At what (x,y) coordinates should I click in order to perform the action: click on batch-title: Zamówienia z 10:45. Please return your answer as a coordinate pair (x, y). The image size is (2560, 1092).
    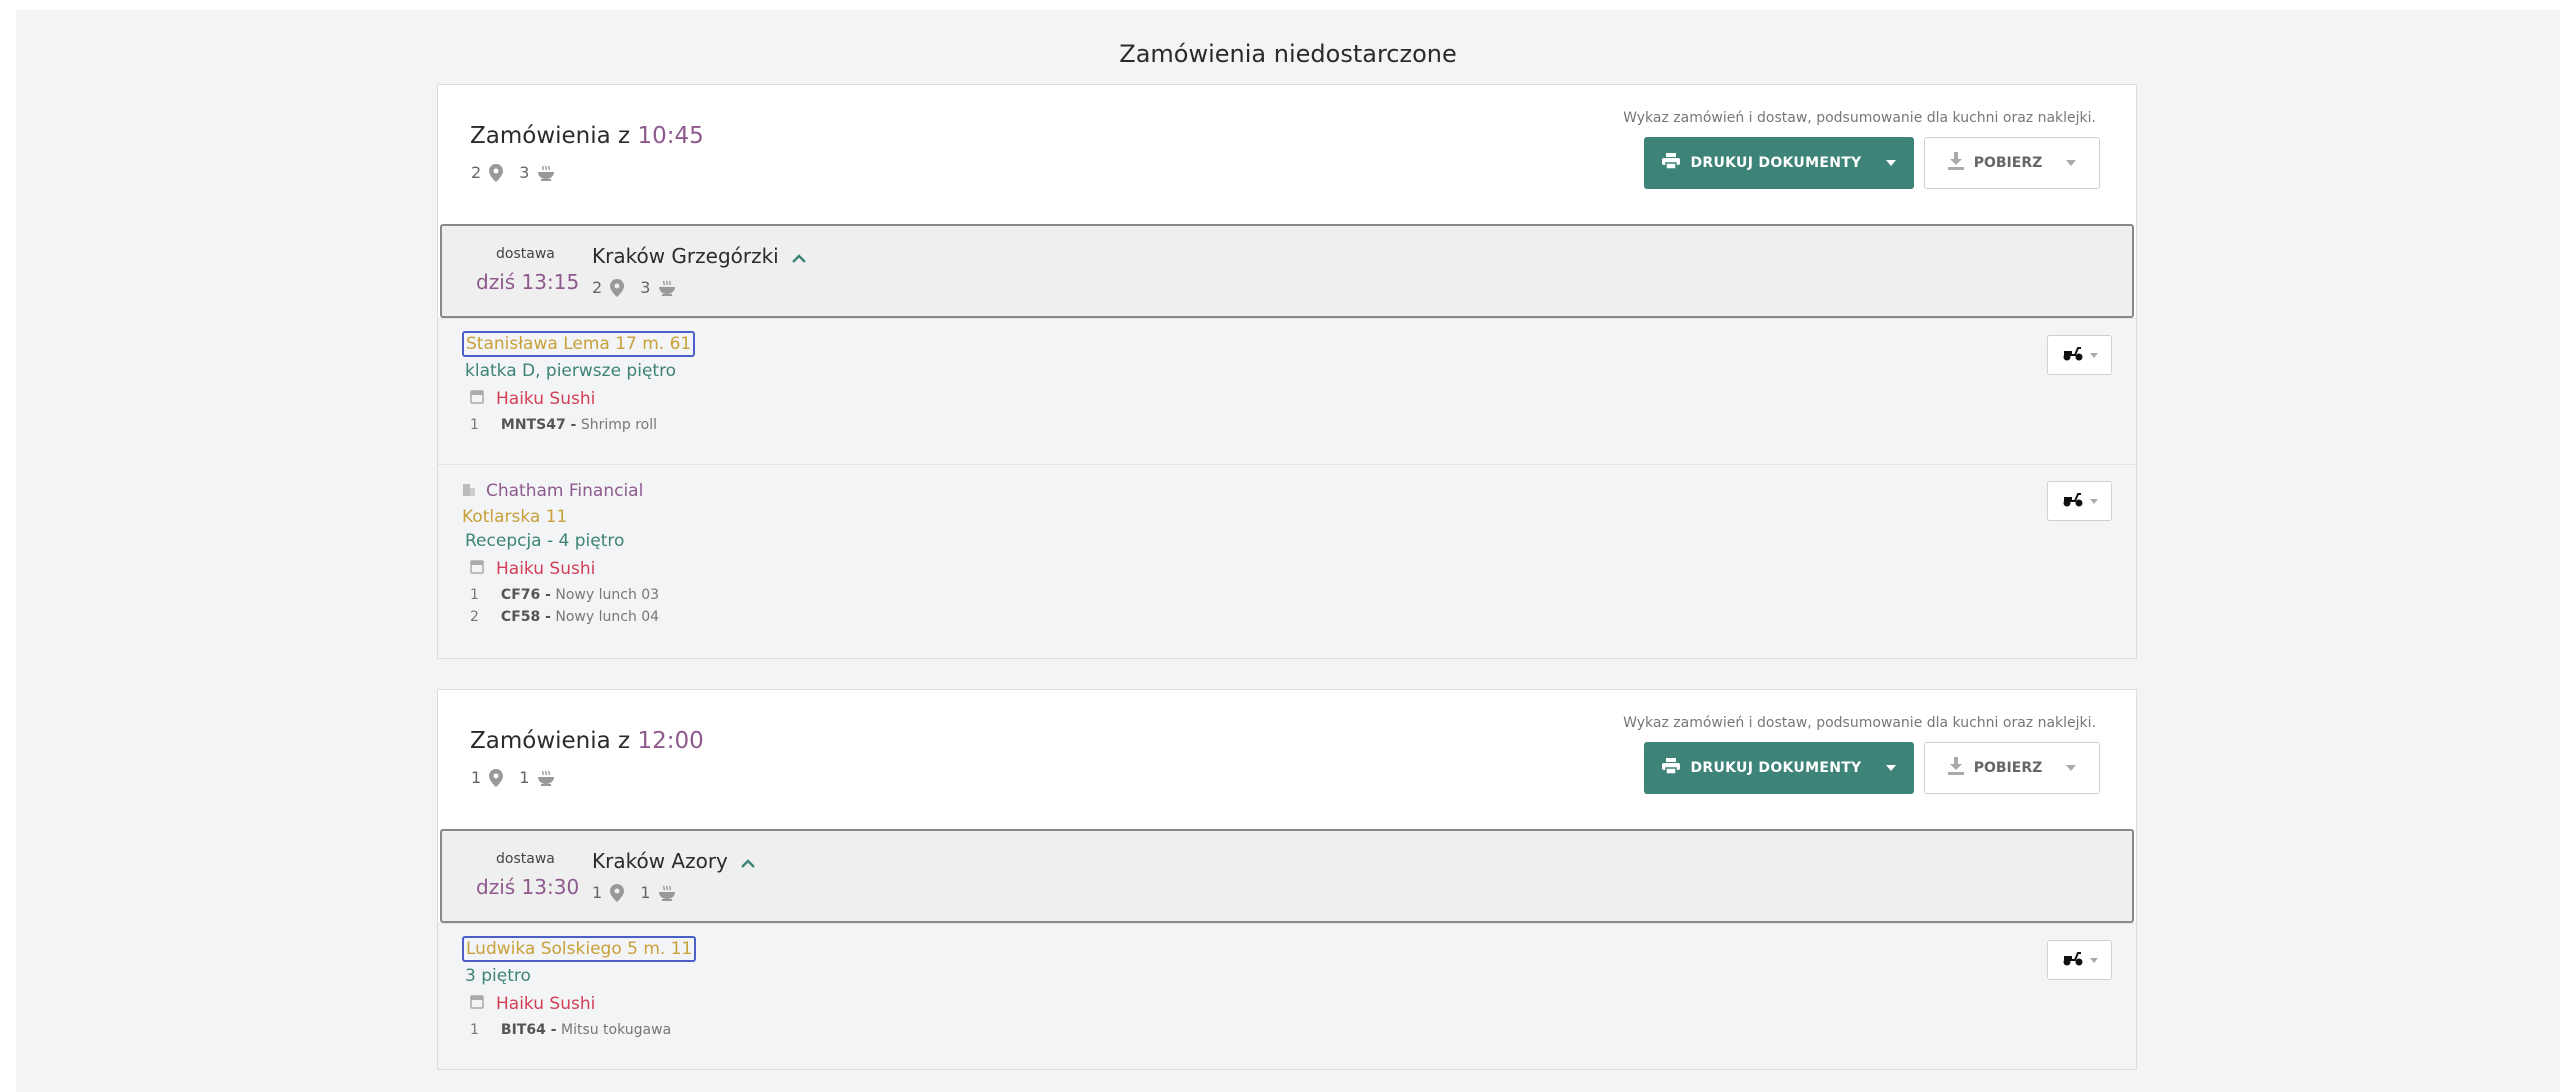
    Looking at the image, I should click on (587, 136).